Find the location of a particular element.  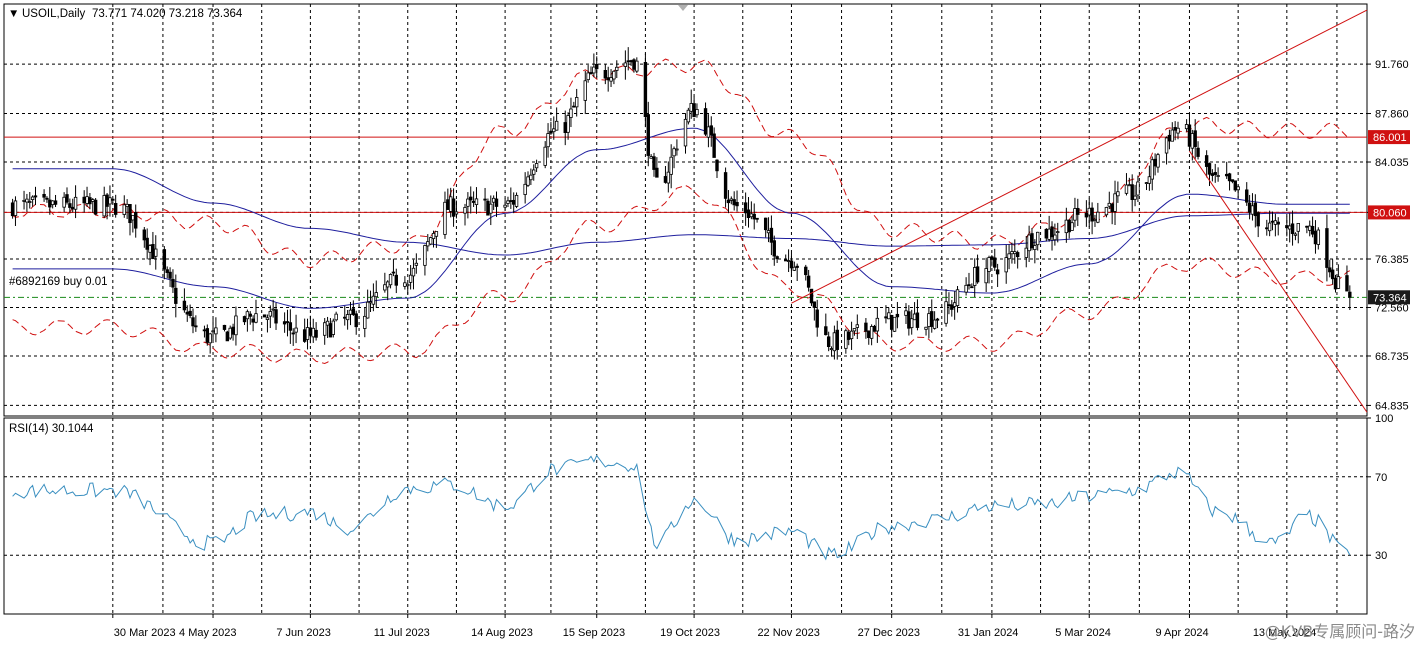

chart-header-arrow: ▼ is located at coordinates (13, 14).